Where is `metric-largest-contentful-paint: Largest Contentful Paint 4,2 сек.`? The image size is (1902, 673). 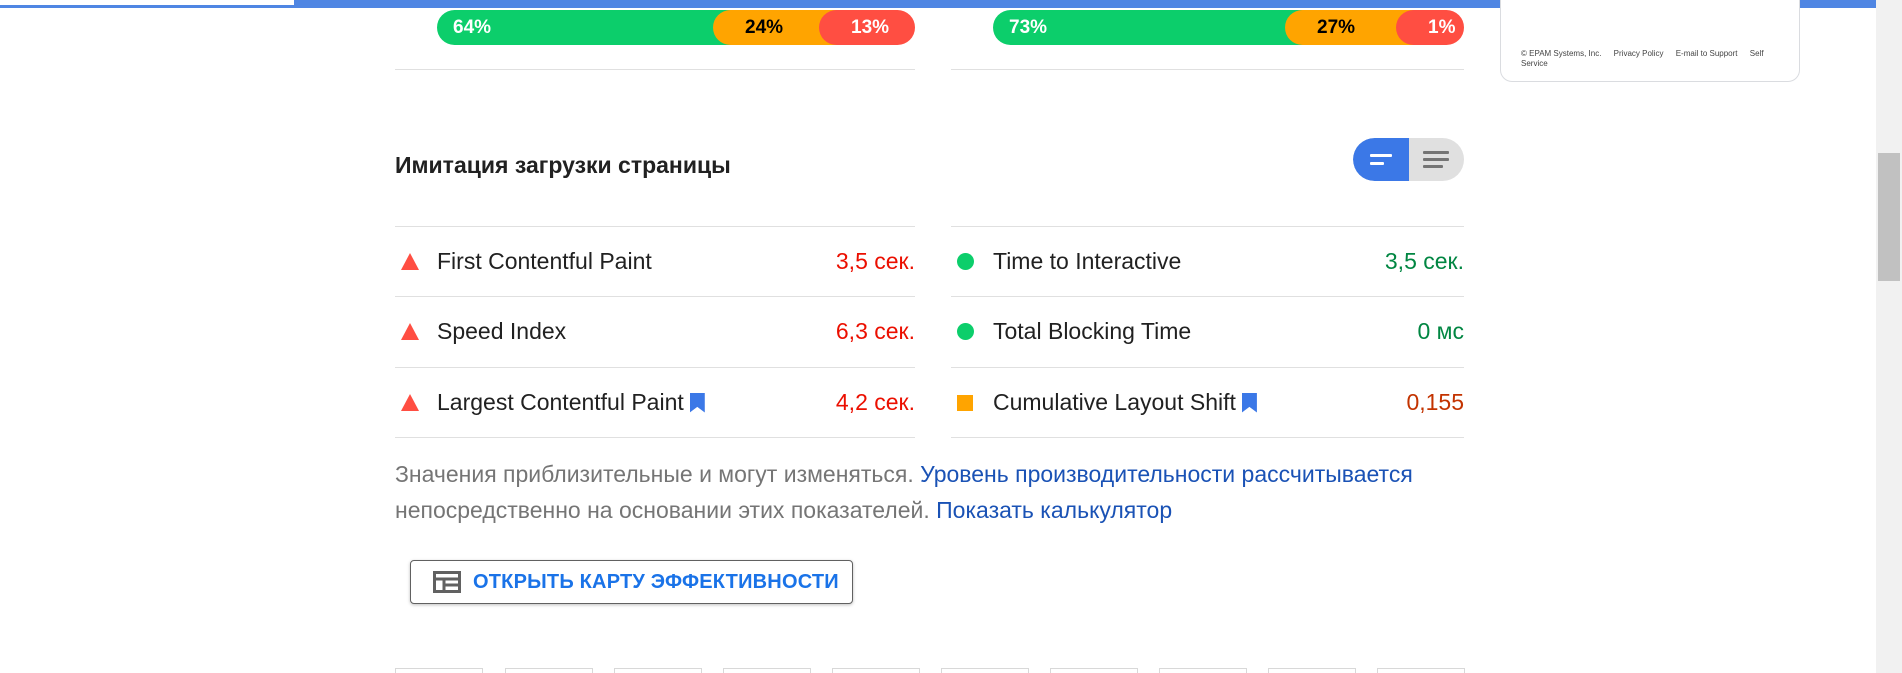 metric-largest-contentful-paint: Largest Contentful Paint 4,2 сек. is located at coordinates (655, 402).